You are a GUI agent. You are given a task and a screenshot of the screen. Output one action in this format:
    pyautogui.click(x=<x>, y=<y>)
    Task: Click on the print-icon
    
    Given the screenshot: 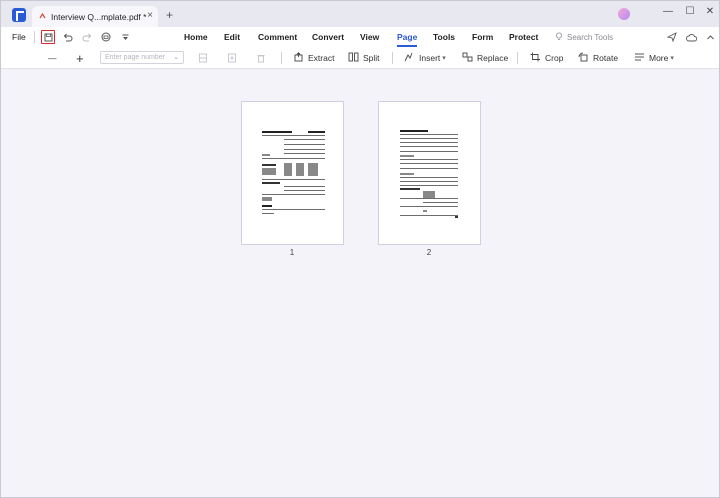 What is the action you would take?
    pyautogui.click(x=106, y=37)
    